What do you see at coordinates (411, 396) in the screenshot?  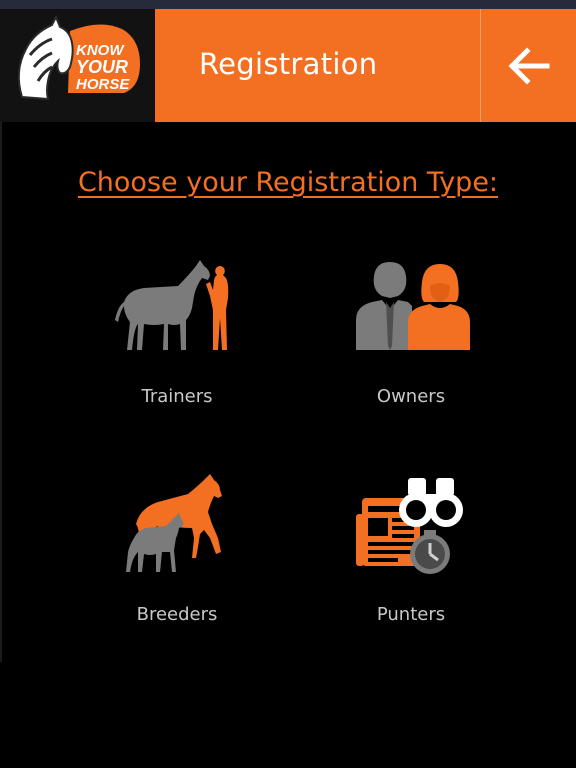 I see `owners-label: Owners` at bounding box center [411, 396].